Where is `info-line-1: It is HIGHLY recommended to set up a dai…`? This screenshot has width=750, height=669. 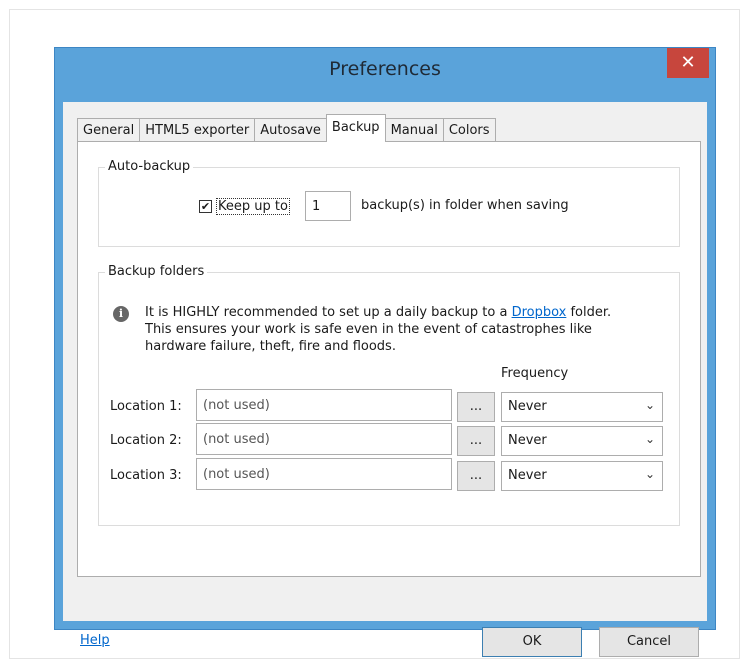 info-line-1: It is HIGHLY recommended to set up a dai… is located at coordinates (378, 312).